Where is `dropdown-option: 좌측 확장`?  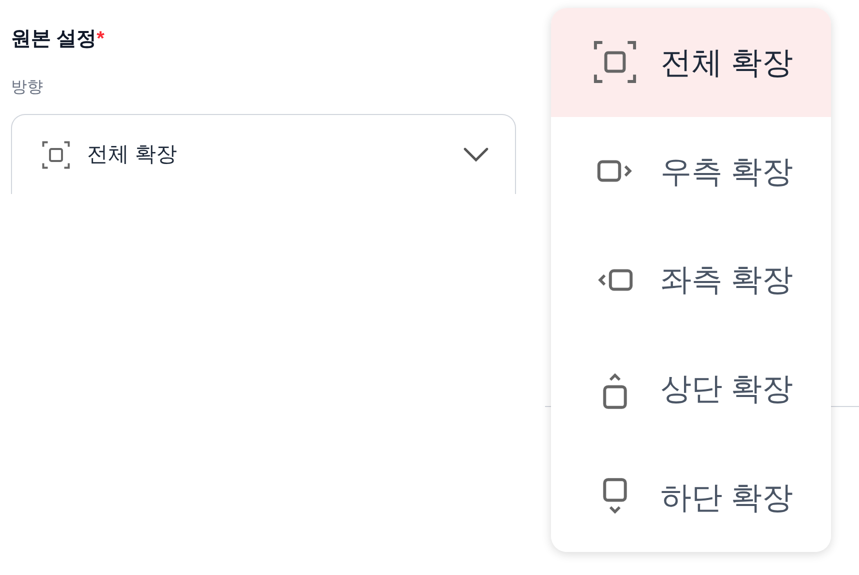
dropdown-option: 좌측 확장 is located at coordinates (691, 280).